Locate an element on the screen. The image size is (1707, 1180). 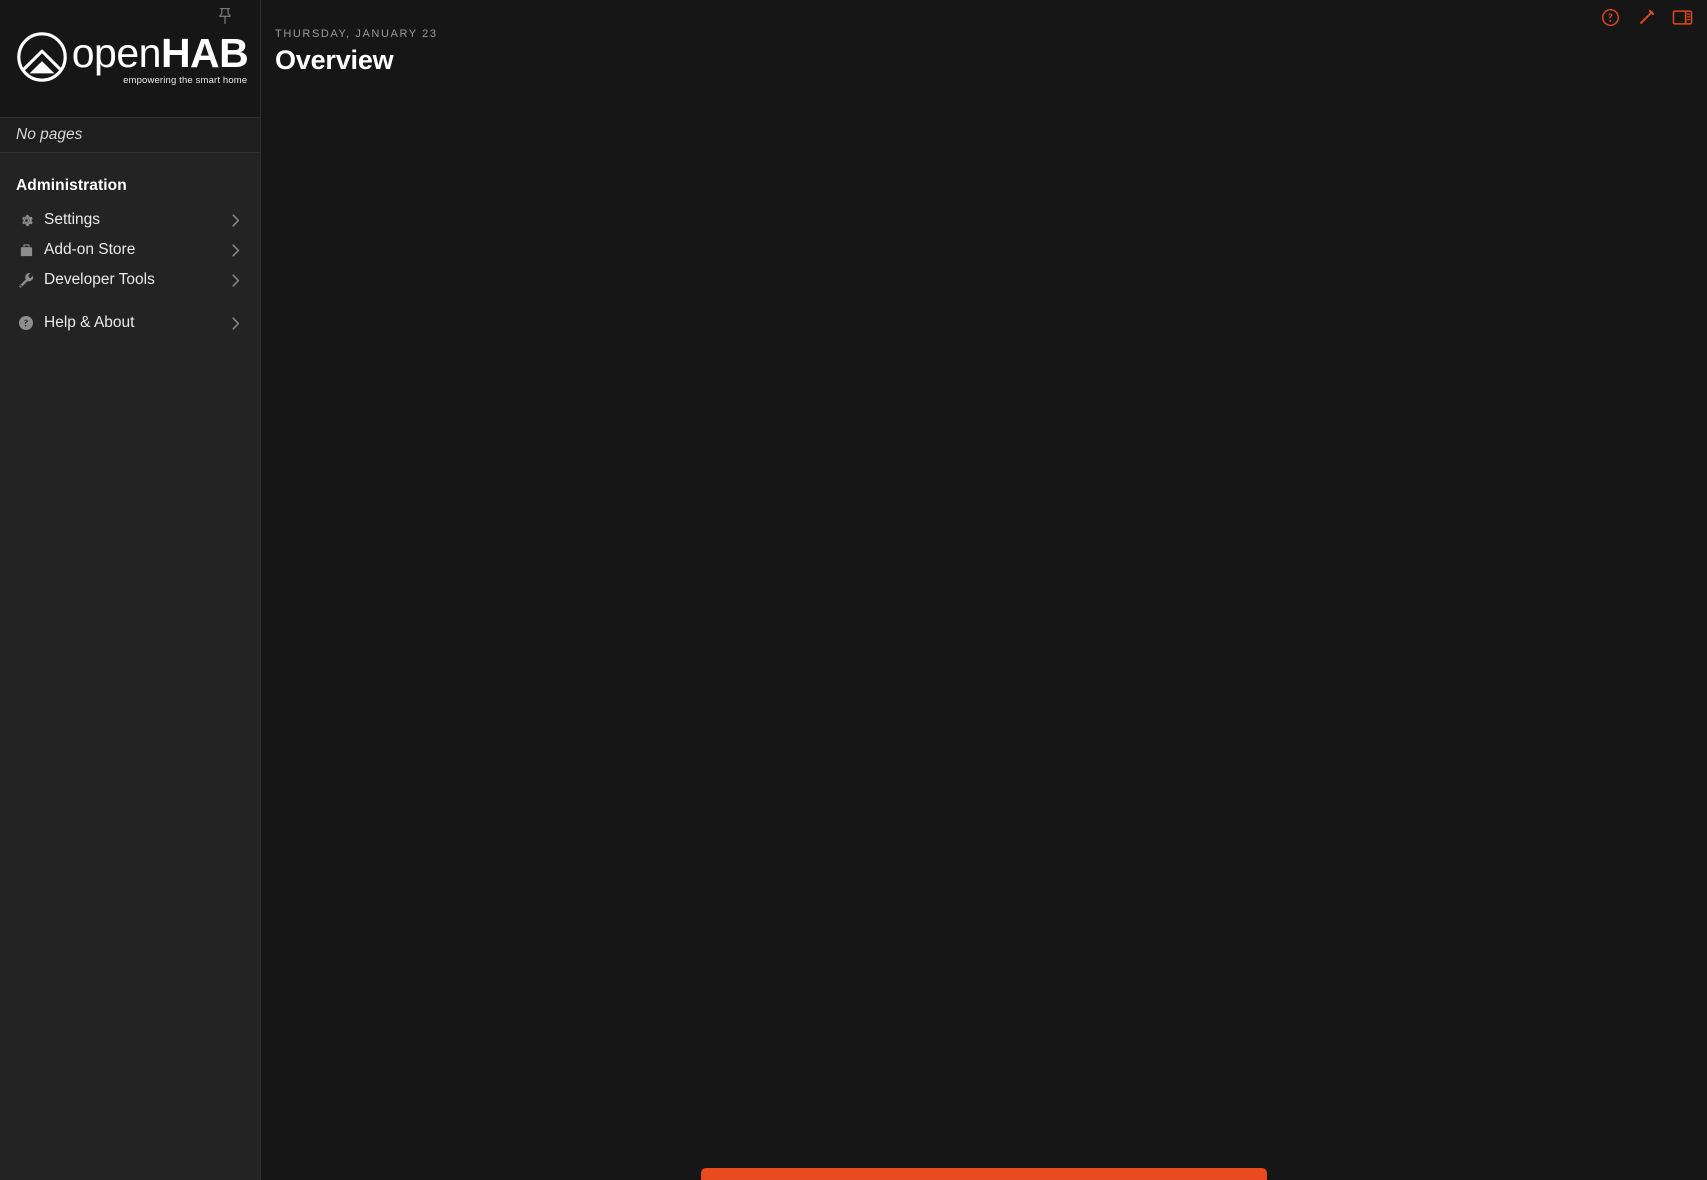
sidebar-item-developer-tools: Developer Tools is located at coordinates (130, 280).